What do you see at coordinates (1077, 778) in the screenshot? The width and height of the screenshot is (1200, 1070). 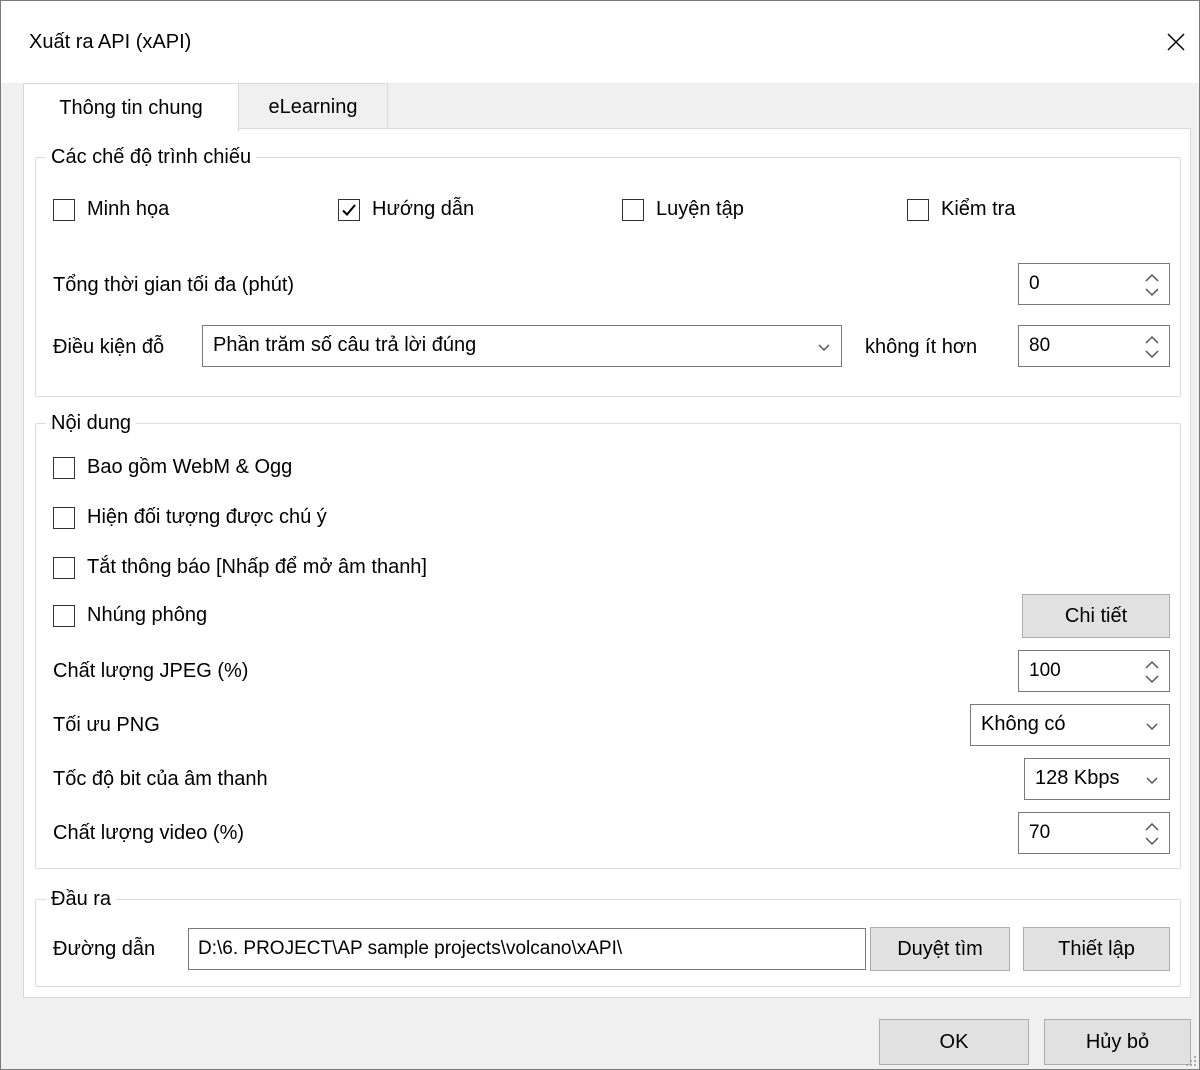 I see `audio-bitrate-value: 128 Kbps` at bounding box center [1077, 778].